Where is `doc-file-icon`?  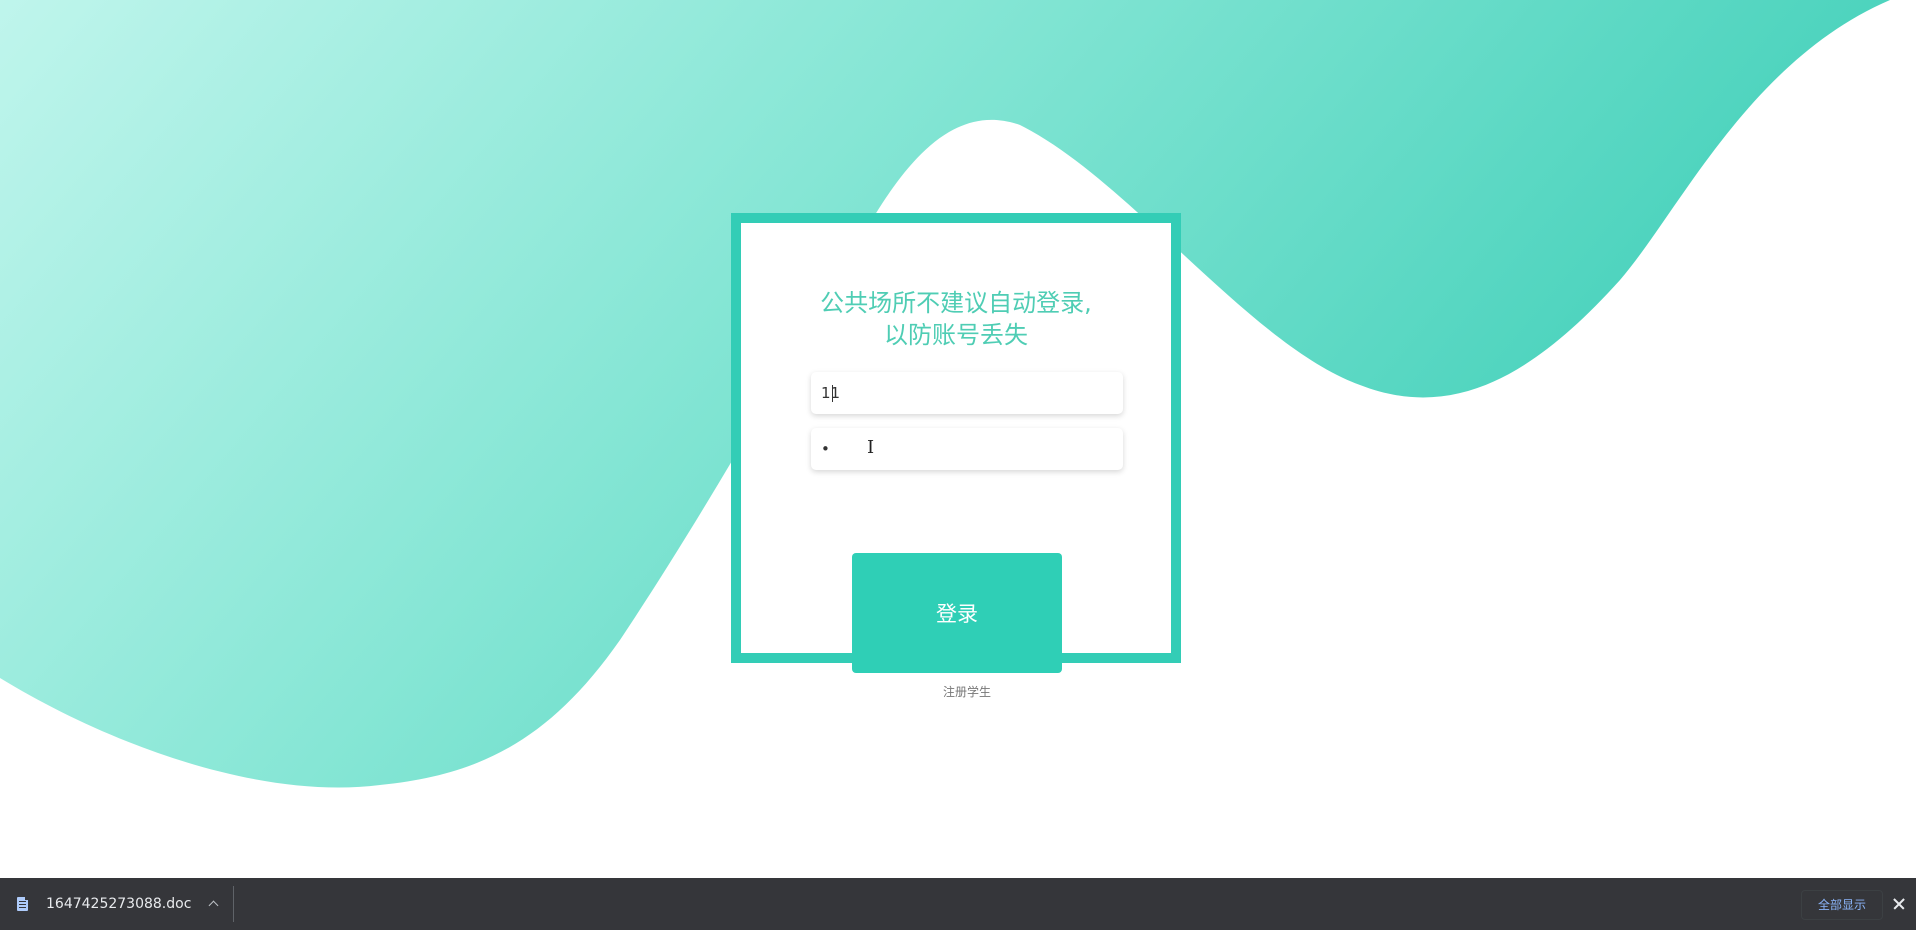
doc-file-icon is located at coordinates (22, 904).